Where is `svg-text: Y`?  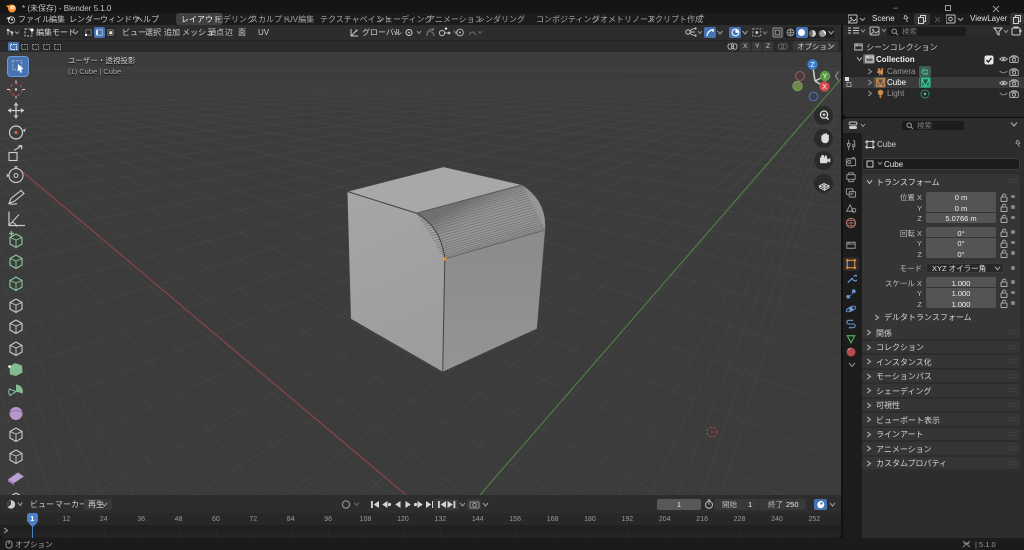
svg-text: Y is located at coordinates (825, 77).